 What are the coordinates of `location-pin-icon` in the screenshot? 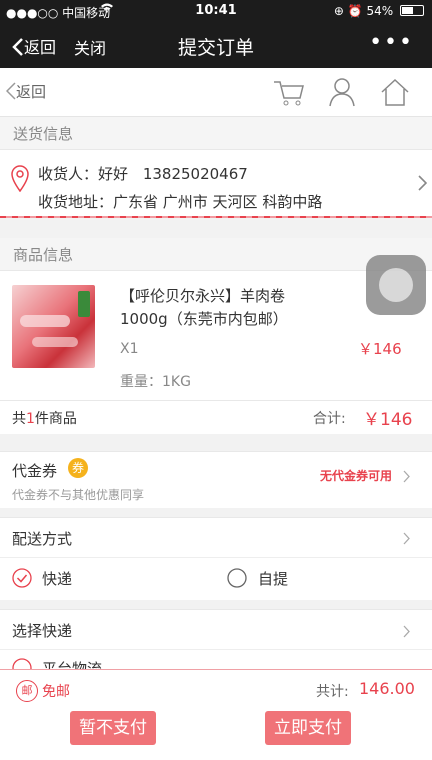 It's located at (20, 180).